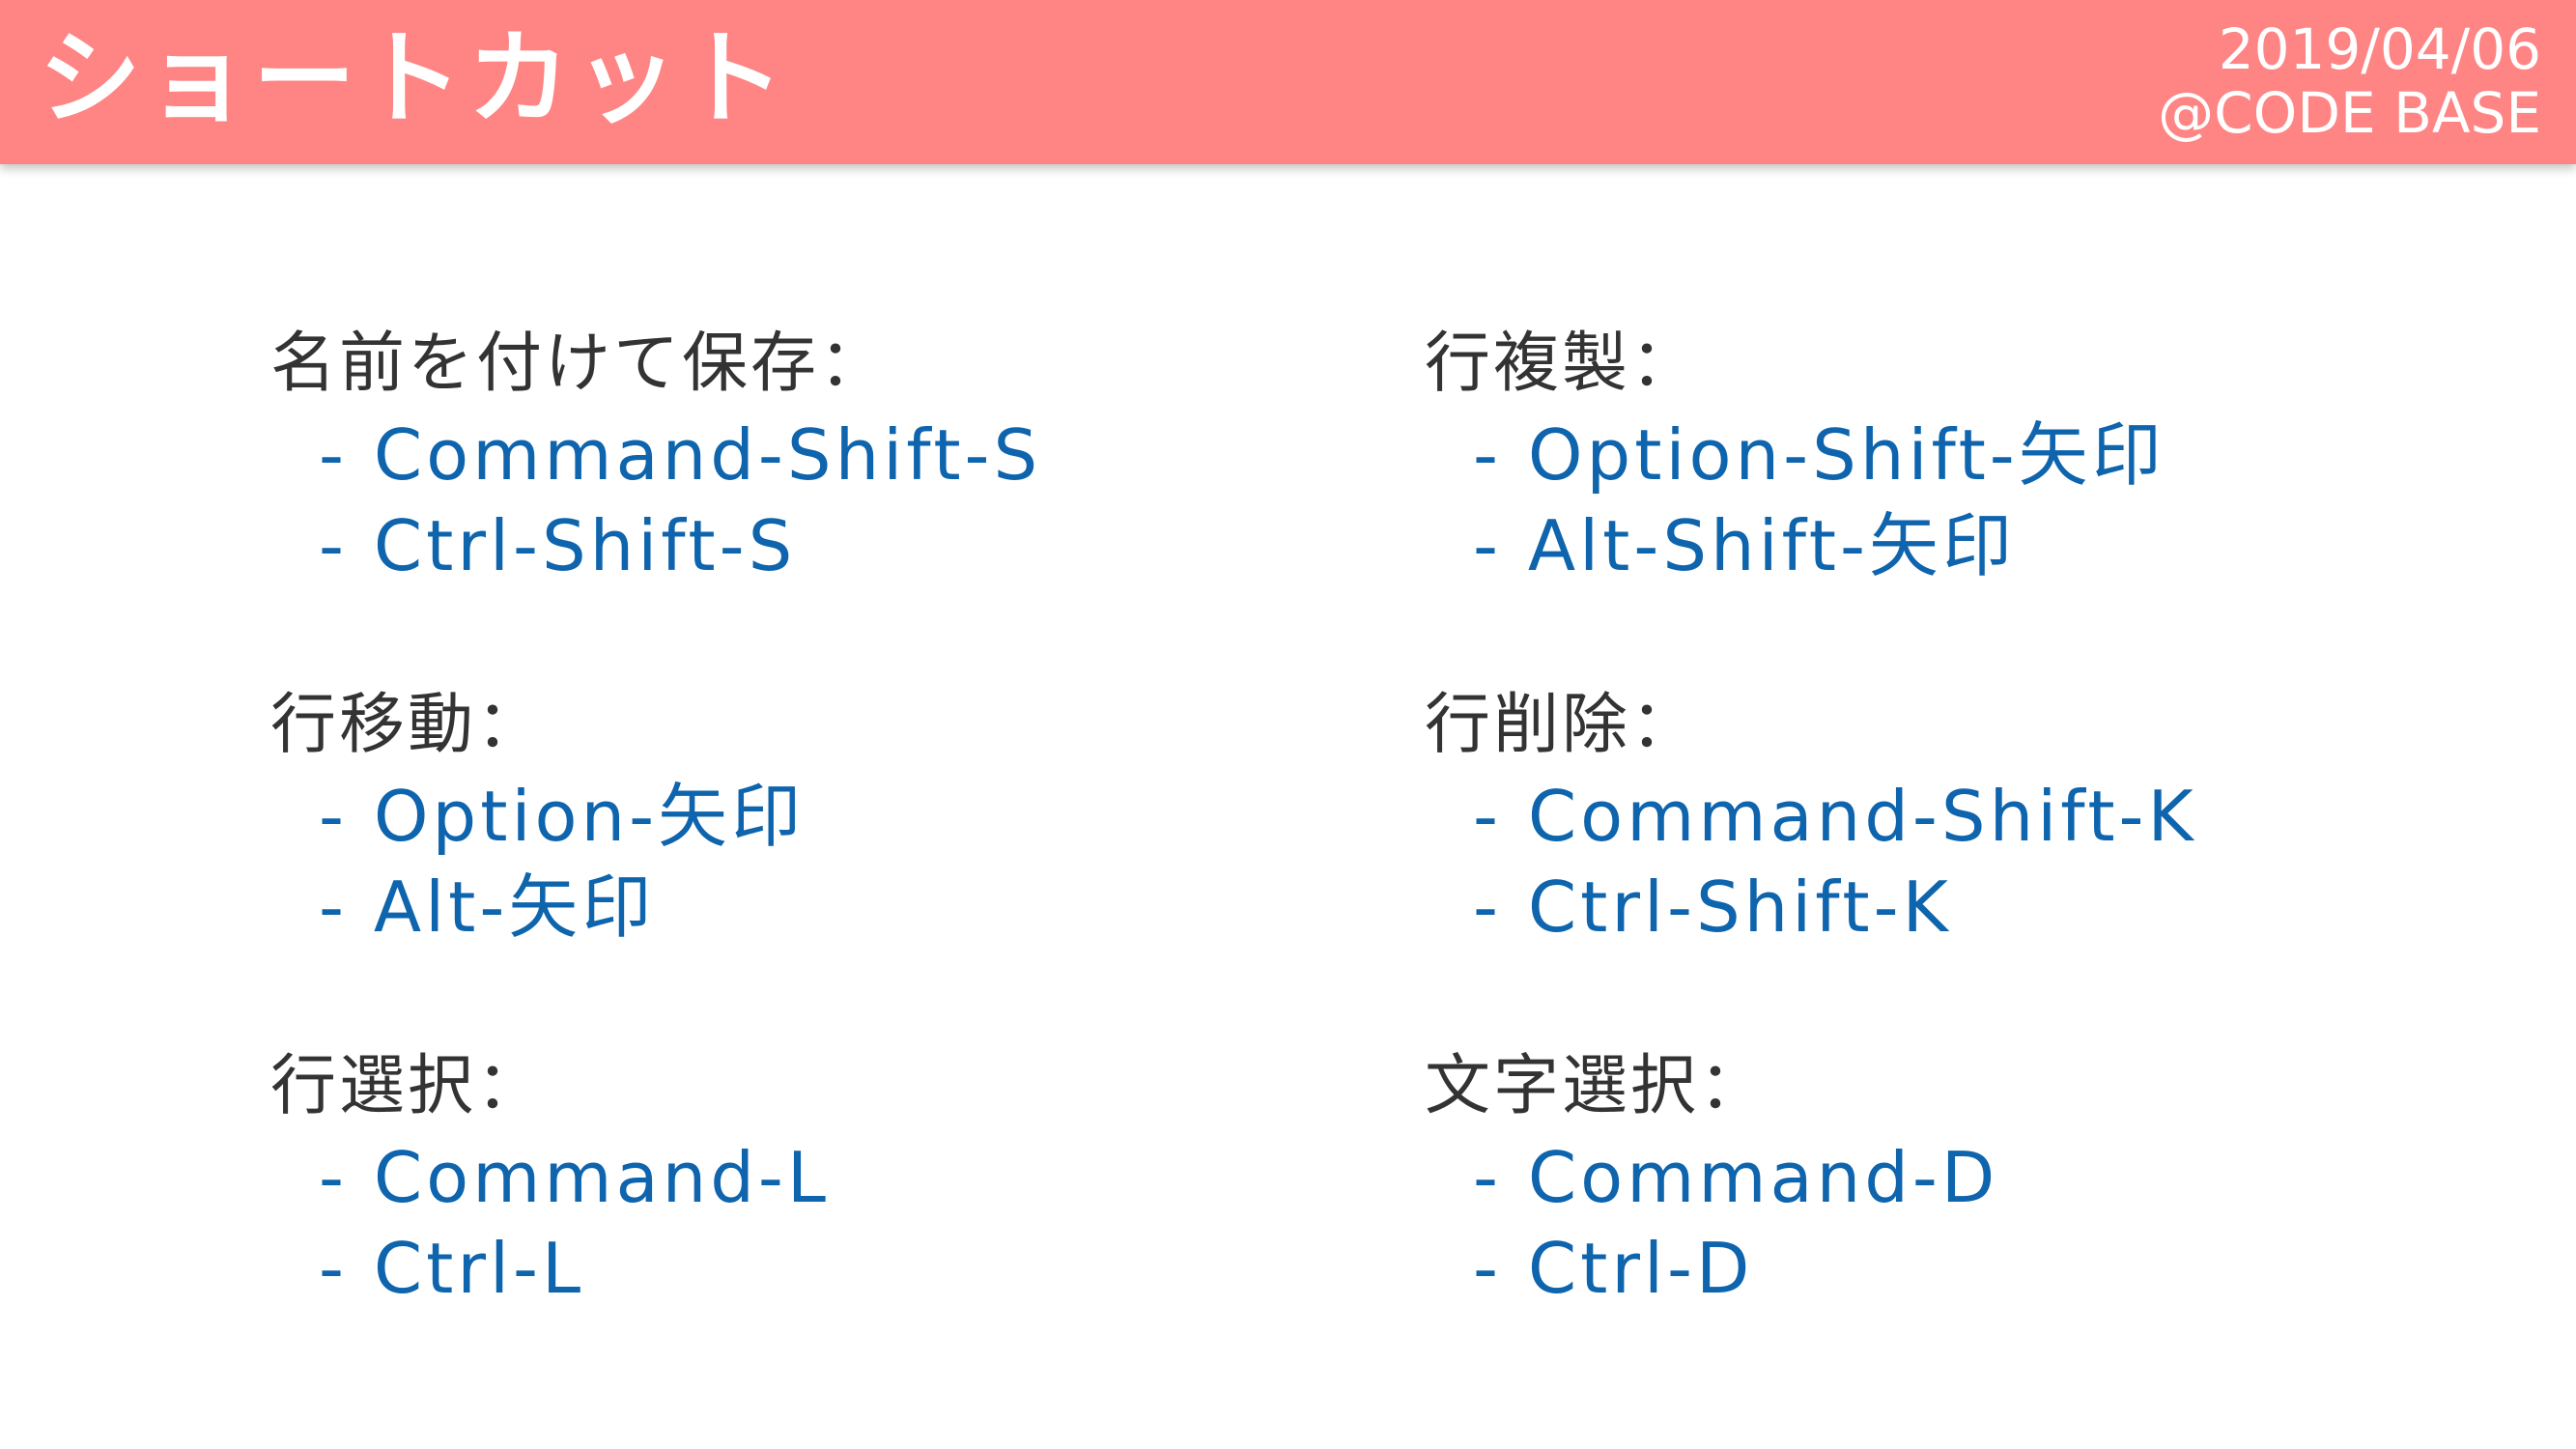 Image resolution: width=2576 pixels, height=1449 pixels. Describe the element at coordinates (1819, 455) in the screenshot. I see `shortcut-mac: - Option-Shift-矢印` at that location.